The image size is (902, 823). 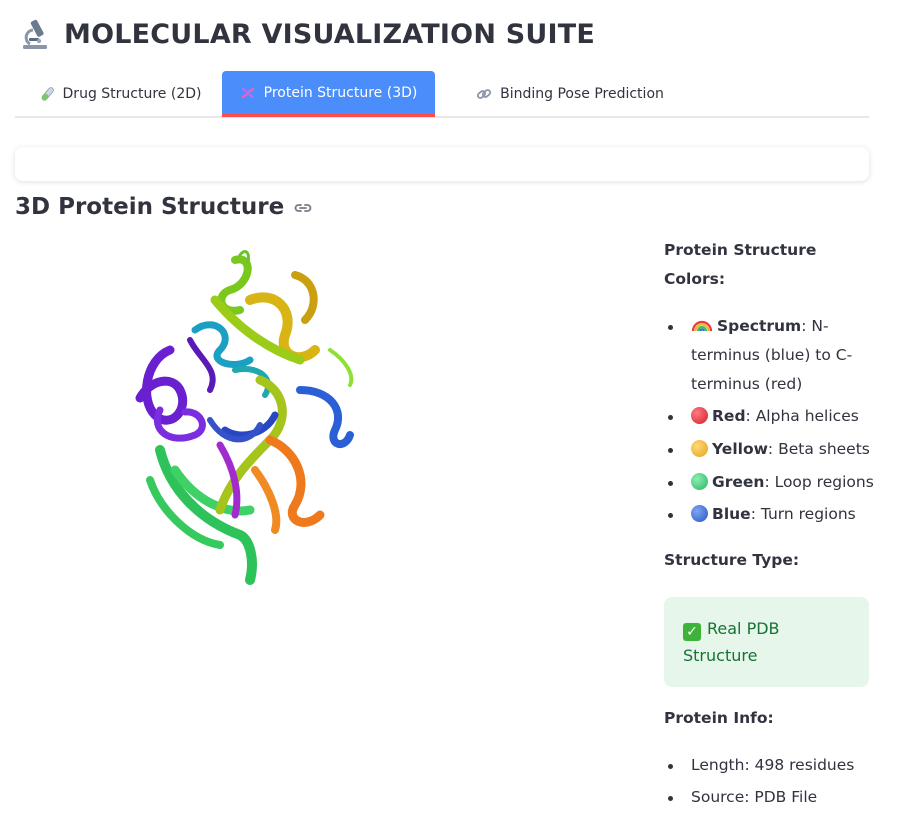 What do you see at coordinates (738, 482) in the screenshot?
I see `legend-item-name: Green` at bounding box center [738, 482].